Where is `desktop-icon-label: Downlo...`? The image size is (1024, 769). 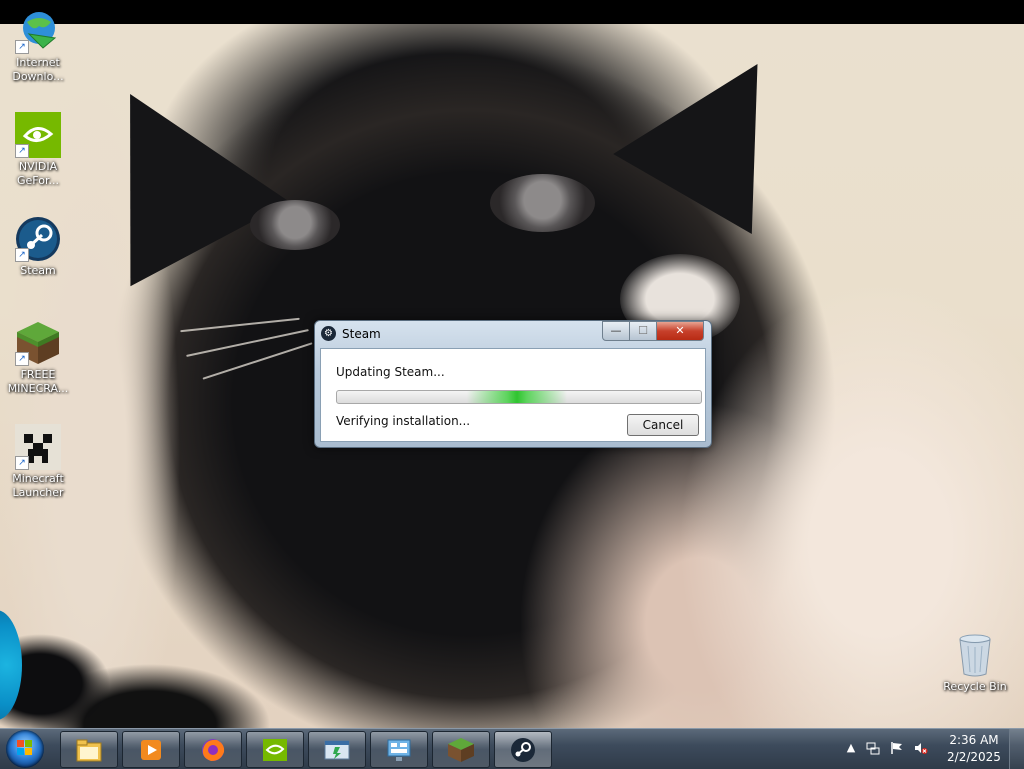
desktop-icon-label: Downlo... is located at coordinates (38, 76).